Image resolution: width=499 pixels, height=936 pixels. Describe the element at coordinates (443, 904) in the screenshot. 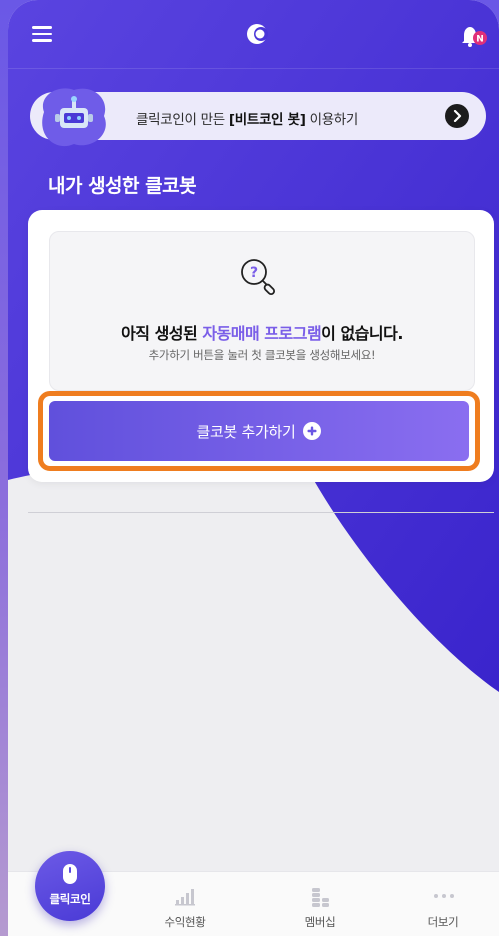

I see `nav-item-more: 더보기` at that location.